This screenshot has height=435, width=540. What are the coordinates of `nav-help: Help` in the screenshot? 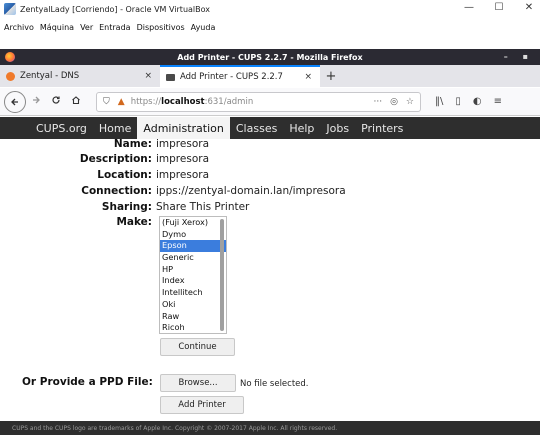 It's located at (301, 128).